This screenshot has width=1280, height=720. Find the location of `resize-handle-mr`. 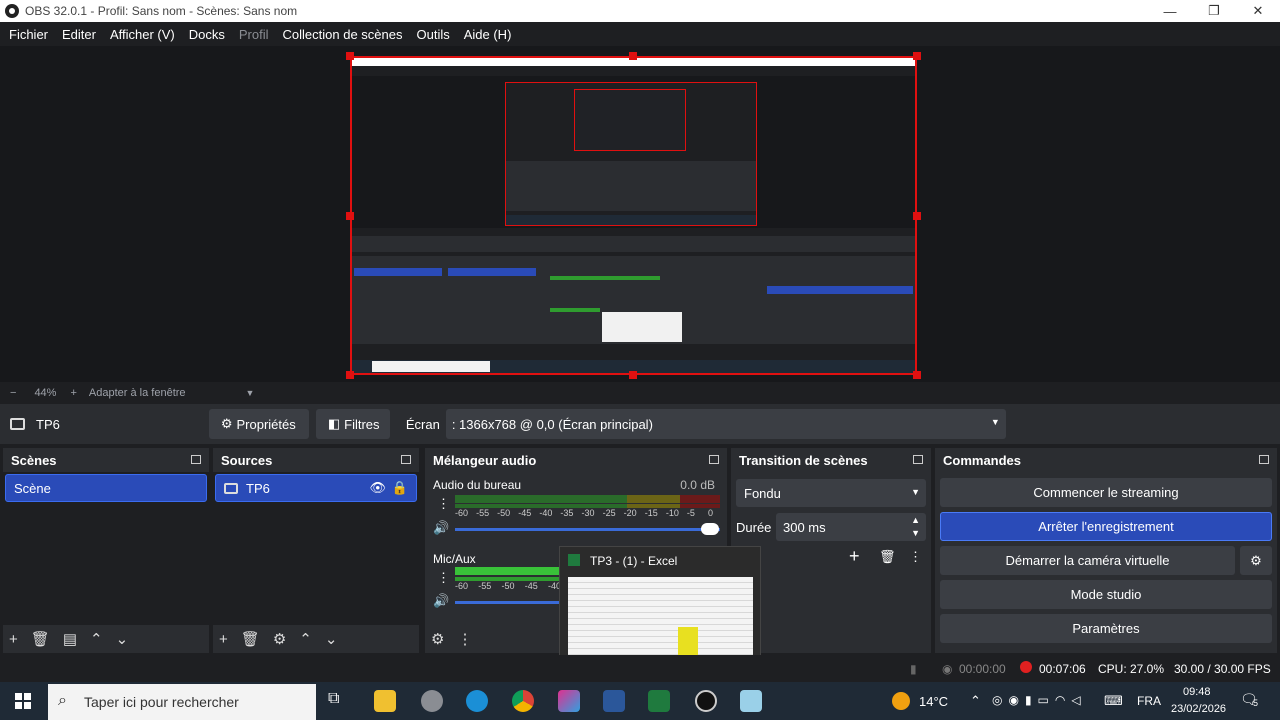

resize-handle-mr is located at coordinates (917, 216).